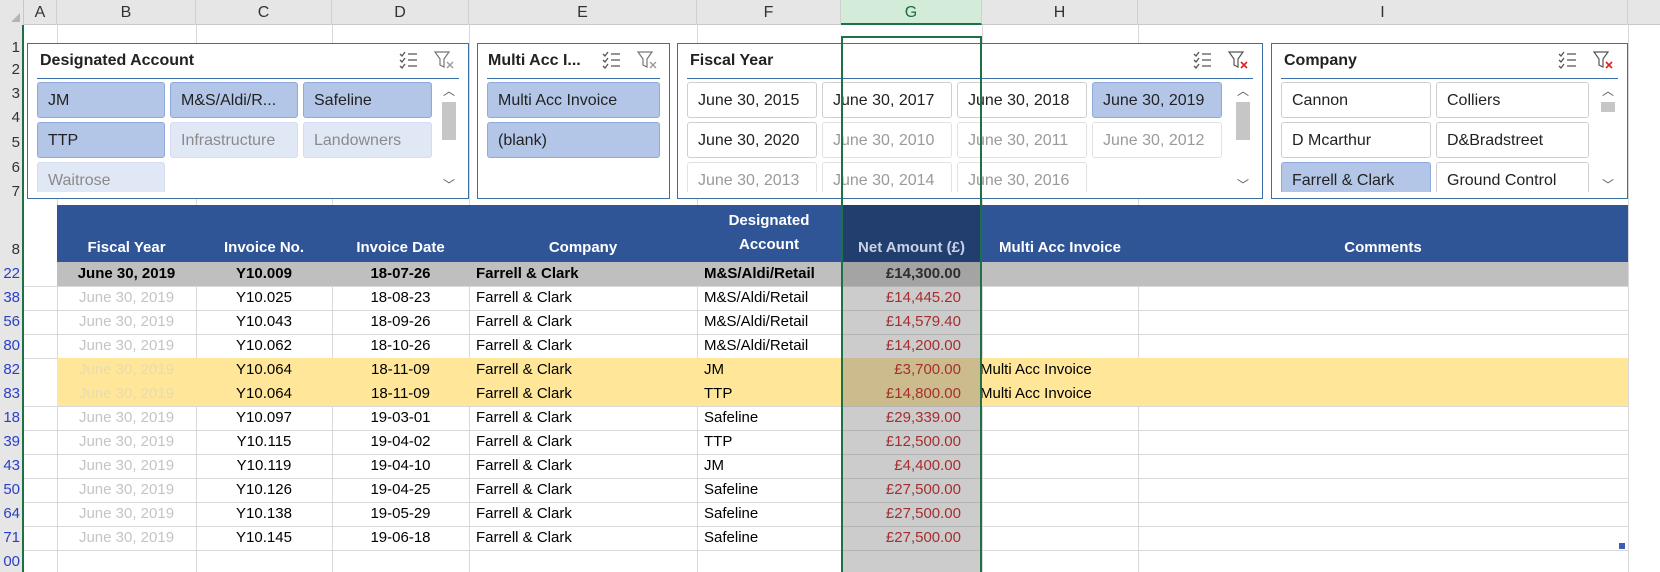 This screenshot has height=572, width=1660. I want to click on cell-invoice-date: 19-06-18, so click(400, 538).